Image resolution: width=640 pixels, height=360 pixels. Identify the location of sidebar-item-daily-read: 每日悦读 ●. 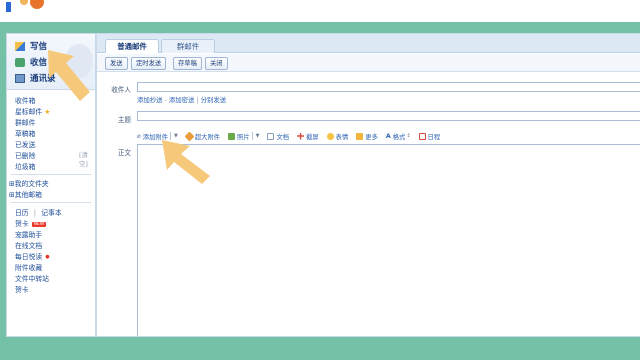
(32, 256).